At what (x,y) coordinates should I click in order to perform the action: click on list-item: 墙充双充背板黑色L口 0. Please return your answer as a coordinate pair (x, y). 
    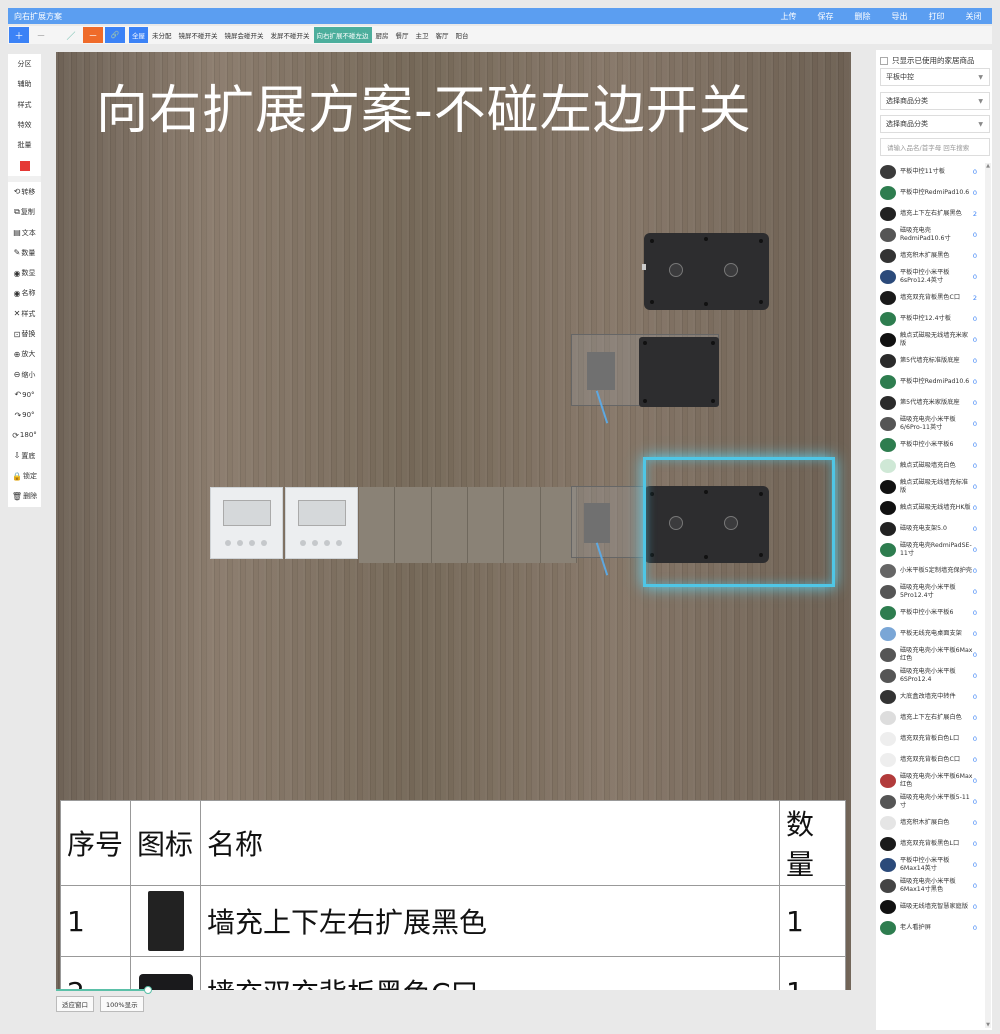
    Looking at the image, I should click on (934, 843).